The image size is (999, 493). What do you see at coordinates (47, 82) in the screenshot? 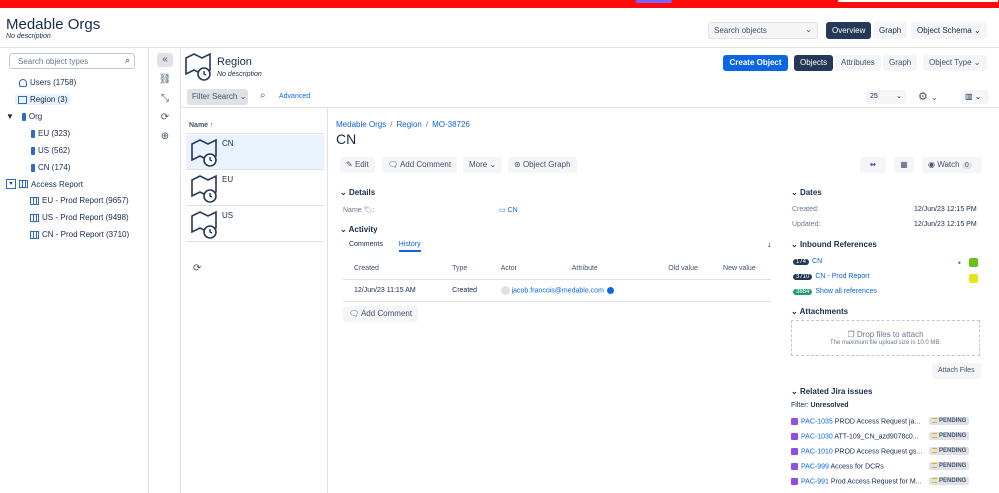
I see `sidebar-item-users: Users (1758)` at bounding box center [47, 82].